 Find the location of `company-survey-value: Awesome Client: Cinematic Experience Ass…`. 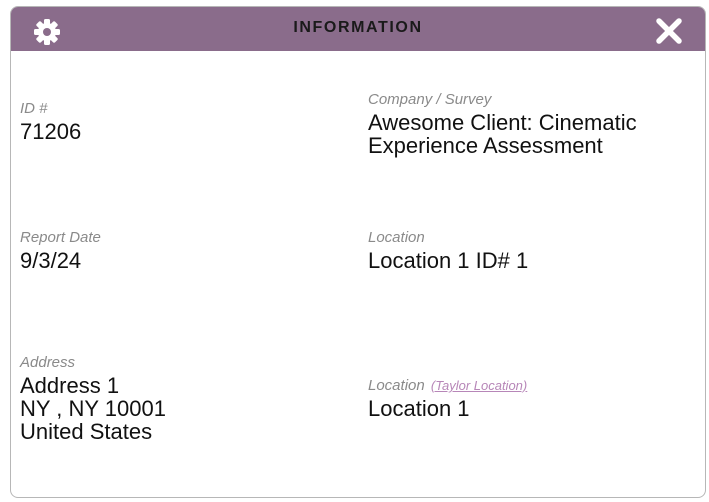

company-survey-value: Awesome Client: Cinematic Experience Ass… is located at coordinates (502, 134).